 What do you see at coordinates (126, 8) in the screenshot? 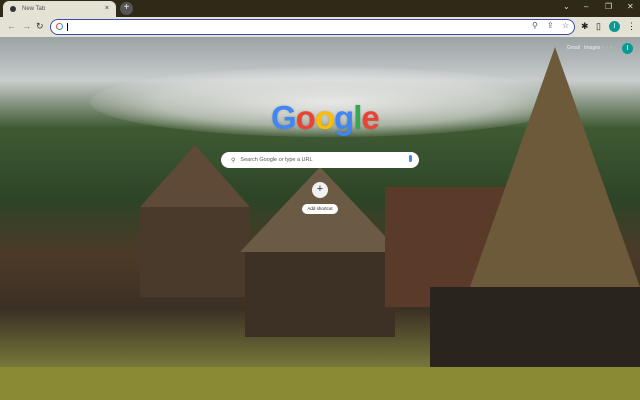
I see `new-tab-button: +` at bounding box center [126, 8].